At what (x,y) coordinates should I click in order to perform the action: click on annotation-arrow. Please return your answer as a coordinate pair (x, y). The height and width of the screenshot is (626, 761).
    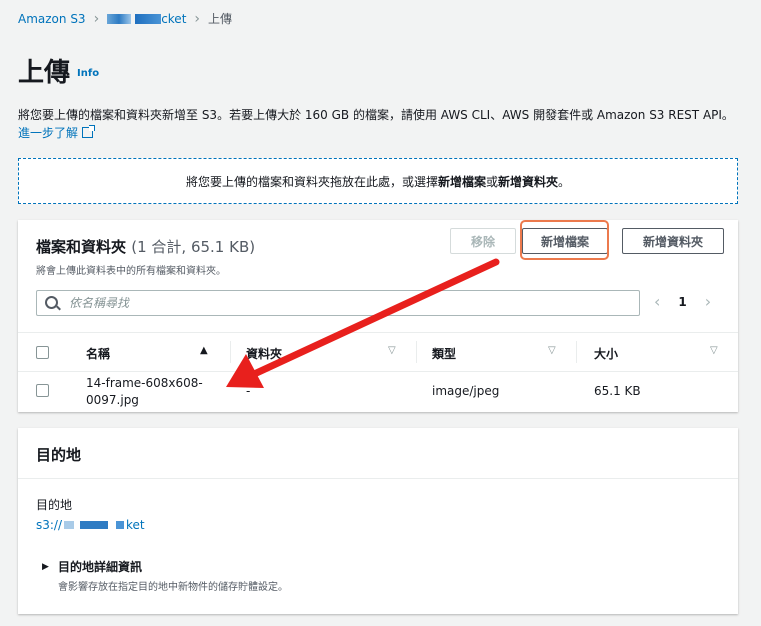
    Looking at the image, I should click on (363, 323).